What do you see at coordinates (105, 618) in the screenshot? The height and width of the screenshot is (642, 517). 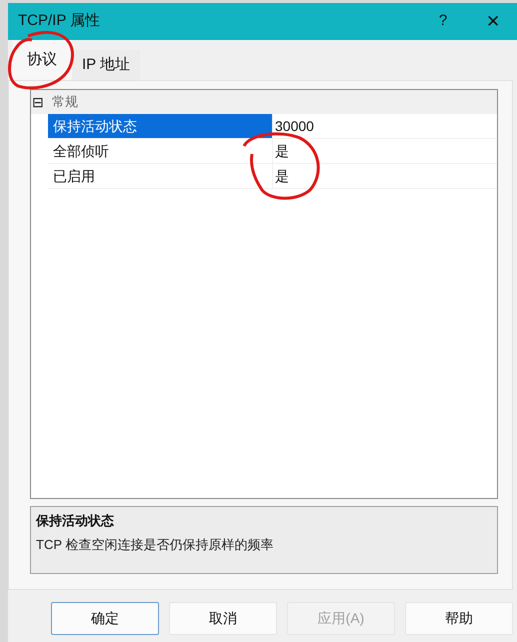 I see `dialog-button: 确定` at bounding box center [105, 618].